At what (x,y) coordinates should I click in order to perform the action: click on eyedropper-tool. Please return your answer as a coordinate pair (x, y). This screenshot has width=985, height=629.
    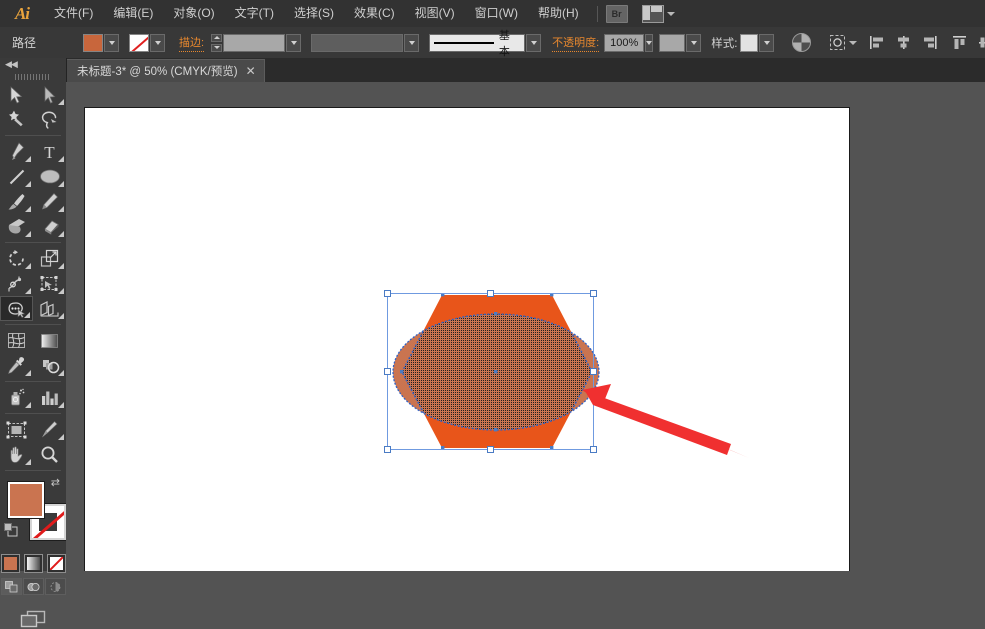
    Looking at the image, I should click on (16, 365).